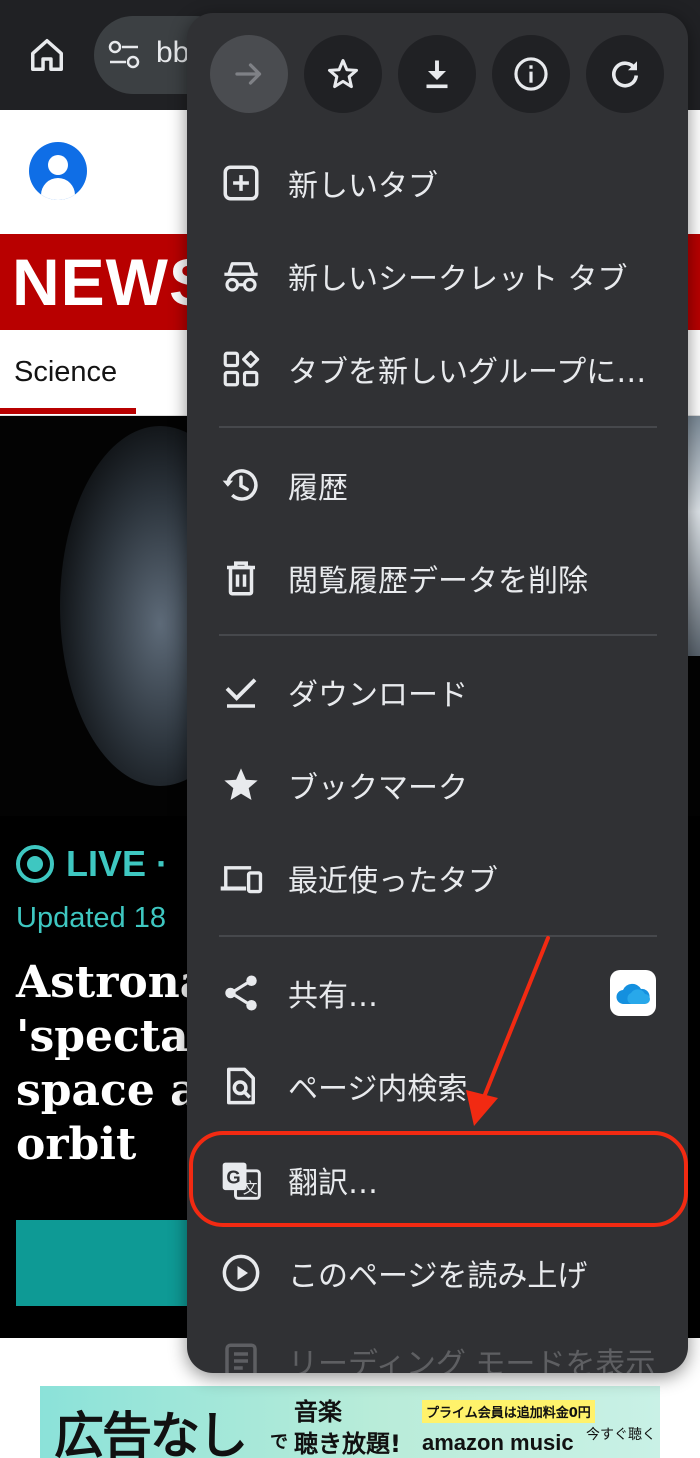 Image resolution: width=700 pixels, height=1458 pixels. Describe the element at coordinates (438, 1276) in the screenshot. I see `menu-item-label: このページを読み上げ` at that location.